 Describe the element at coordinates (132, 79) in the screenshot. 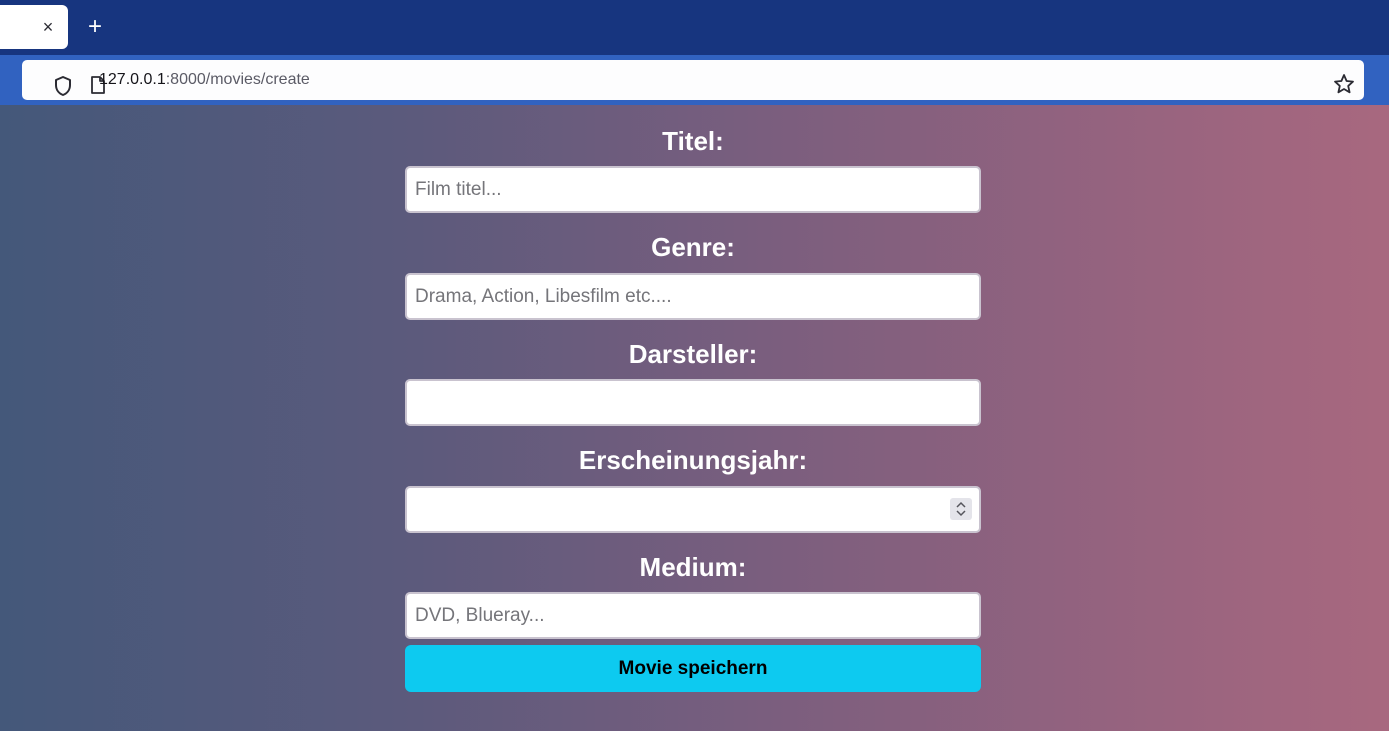

I see `url-host: 127.0.0.1` at that location.